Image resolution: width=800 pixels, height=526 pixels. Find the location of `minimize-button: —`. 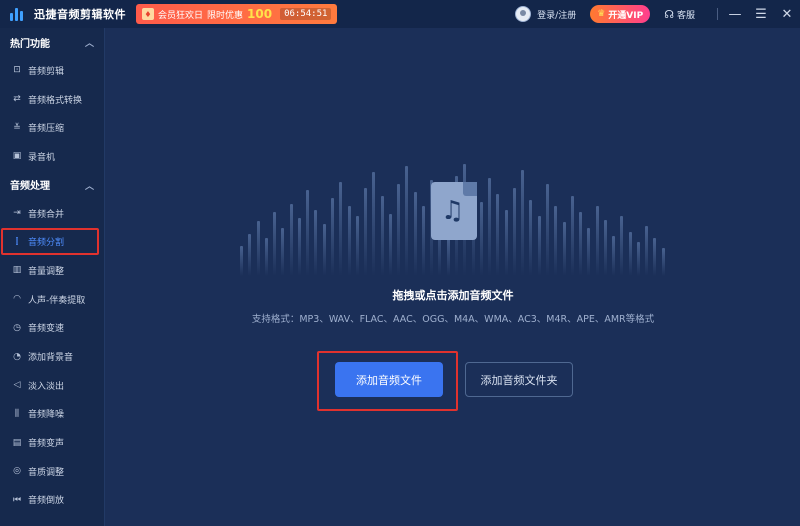

minimize-button: — is located at coordinates (735, 14).